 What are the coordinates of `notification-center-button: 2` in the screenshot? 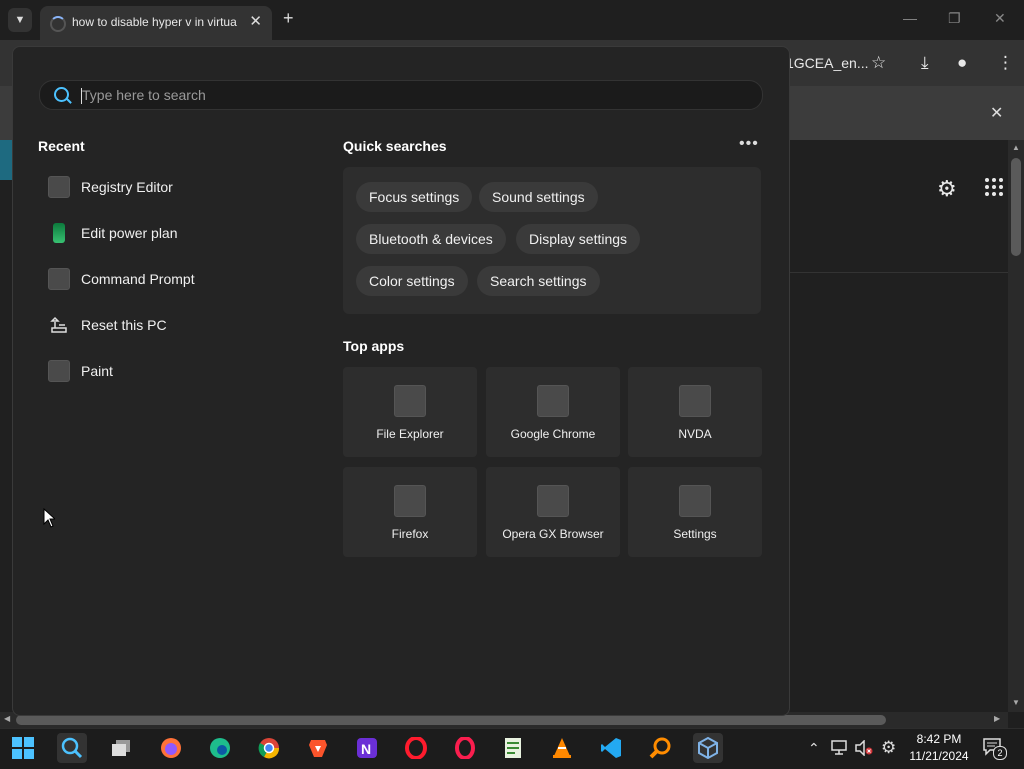 It's located at (994, 748).